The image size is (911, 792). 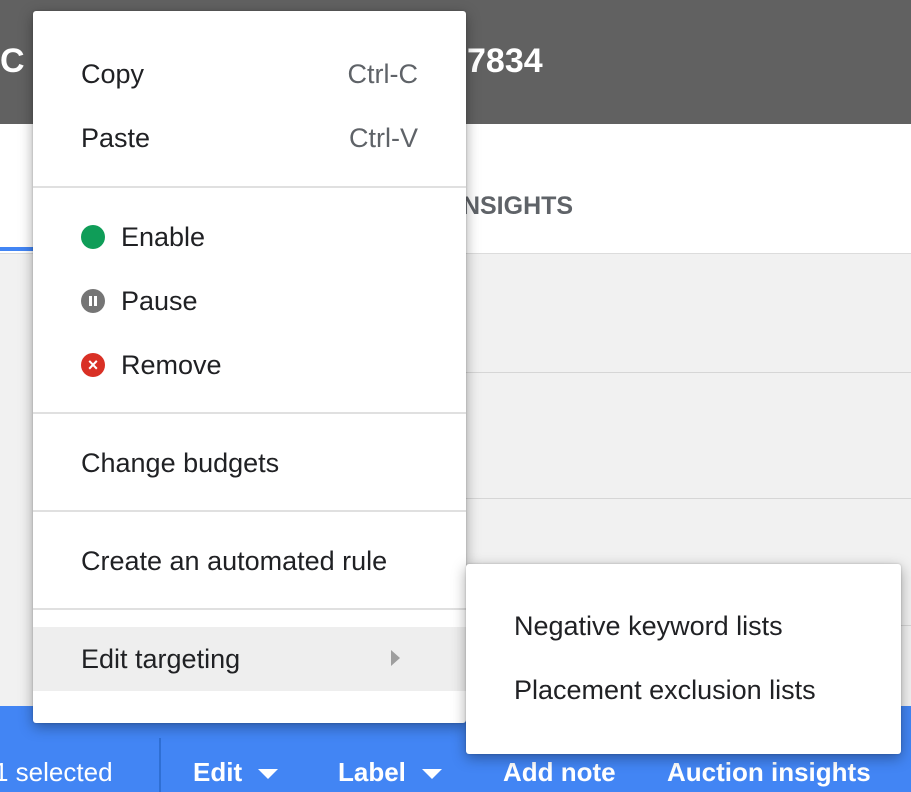 I want to click on menu-item-paste: Paste Ctrl-V, so click(x=249, y=138).